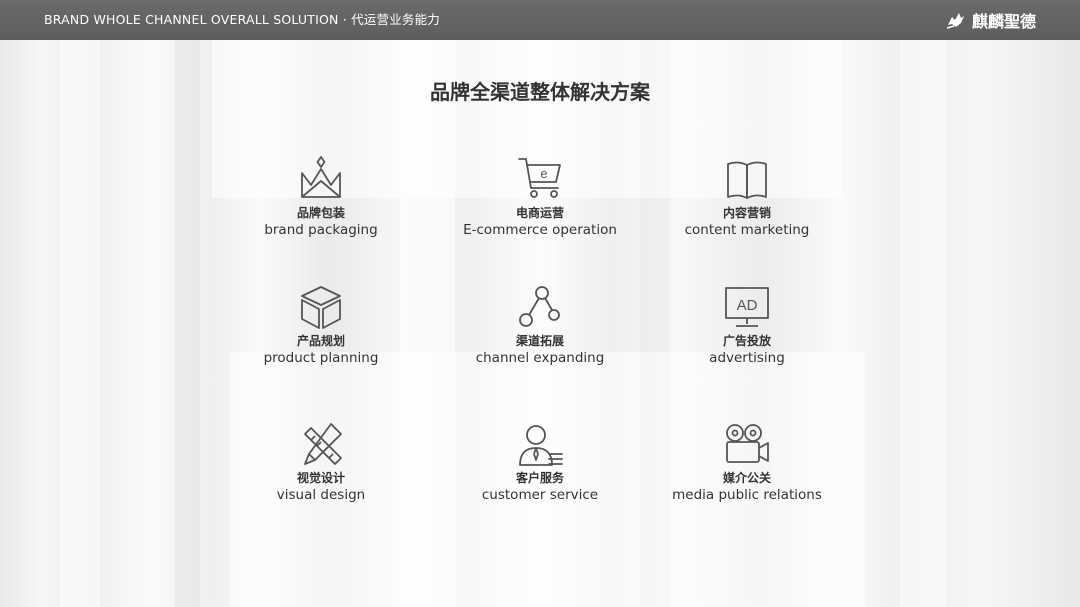 The width and height of the screenshot is (1080, 607). Describe the element at coordinates (539, 341) in the screenshot. I see `service-title-cn: 渠道拓展` at that location.